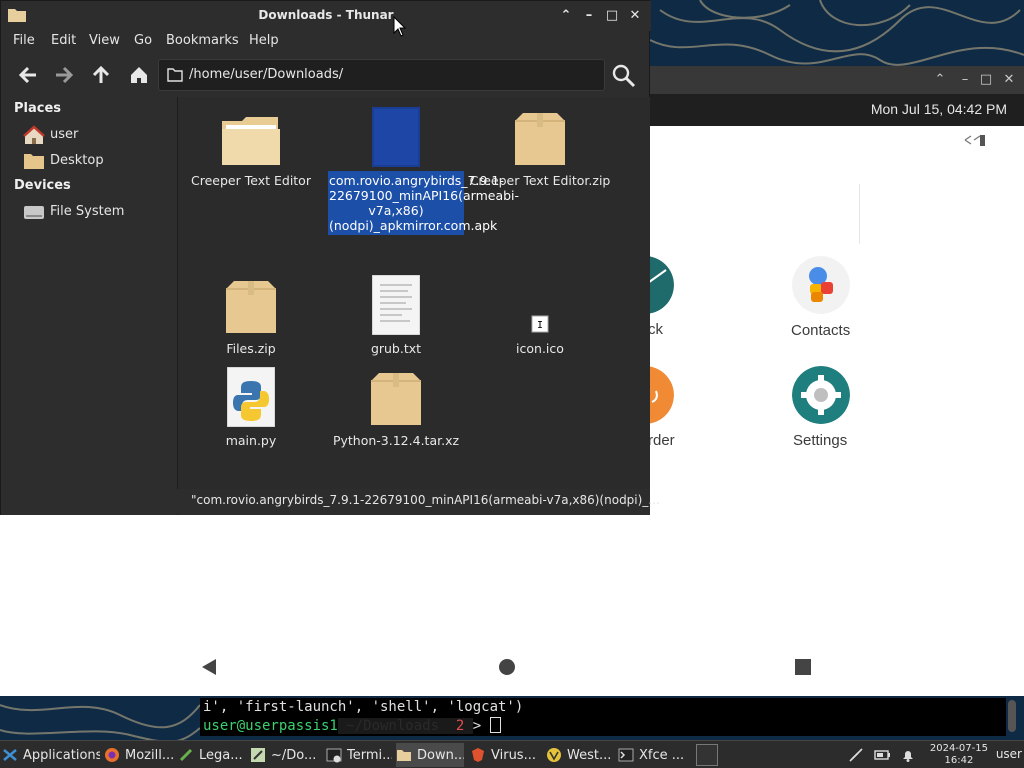  I want to click on window-title: Downloads - Thunar, so click(326, 15).